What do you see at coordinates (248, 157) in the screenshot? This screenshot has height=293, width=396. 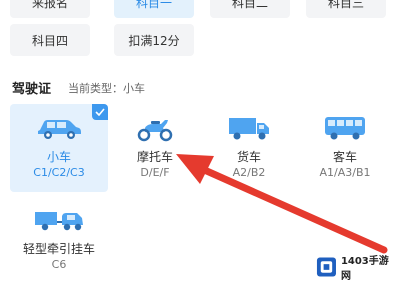 I see `vehicle-name: 货车` at bounding box center [248, 157].